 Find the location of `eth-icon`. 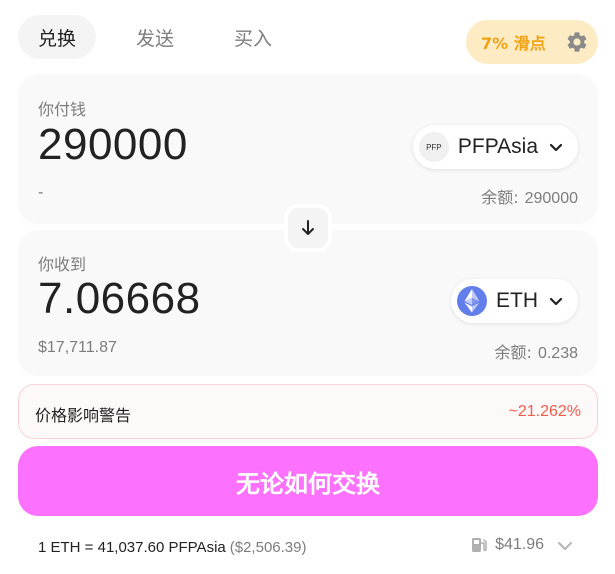

eth-icon is located at coordinates (472, 301).